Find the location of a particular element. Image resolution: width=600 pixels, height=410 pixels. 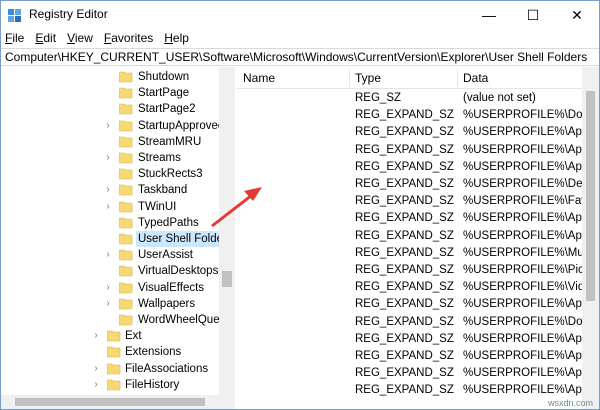

value-row: abRecentREG_EXPAND_SZ%USERPROFILE%\AppDa is located at coordinates (418, 373).